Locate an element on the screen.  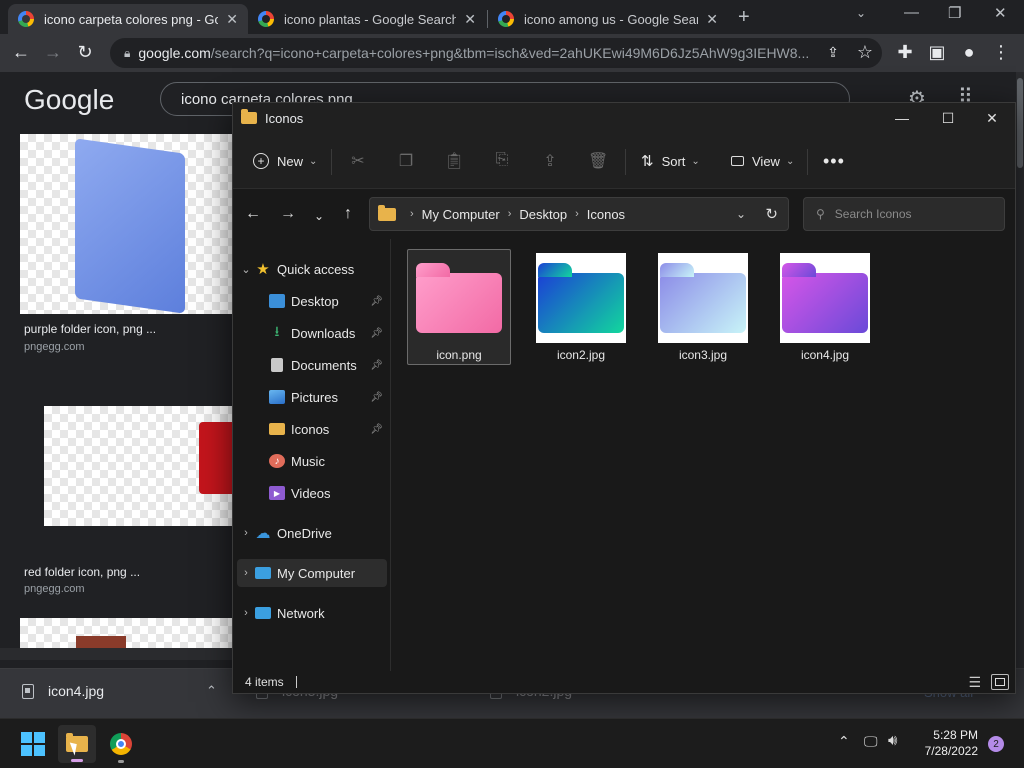
tiles-view-icon is located at coordinates (1000, 682).